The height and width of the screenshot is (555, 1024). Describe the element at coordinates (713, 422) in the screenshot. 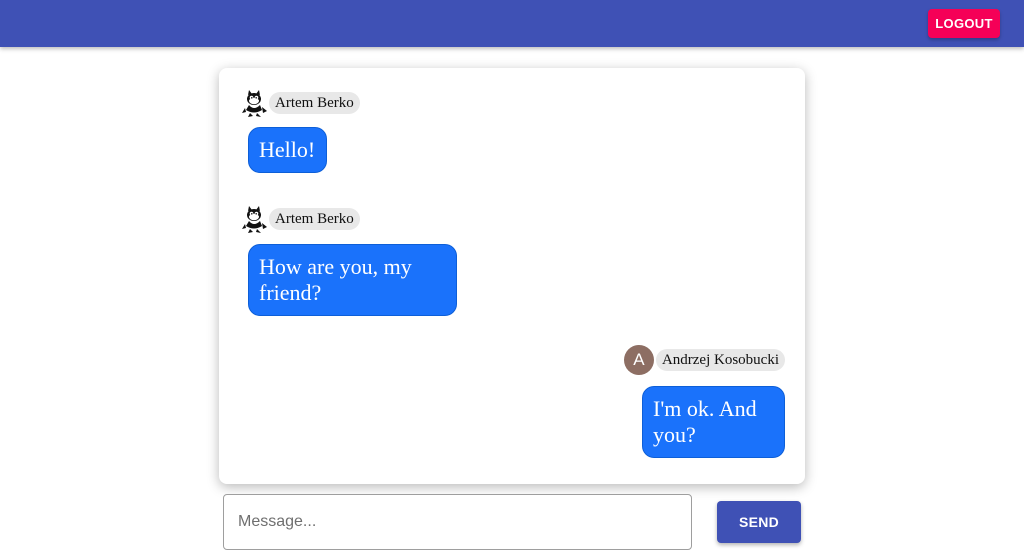

I see `message-bubble: I'm ok. And you?` at that location.